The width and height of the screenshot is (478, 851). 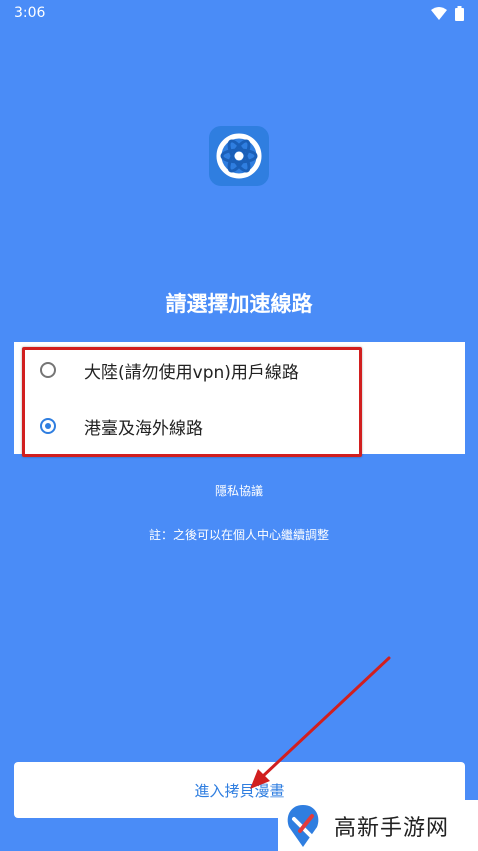 I want to click on battery-icon, so click(x=459, y=13).